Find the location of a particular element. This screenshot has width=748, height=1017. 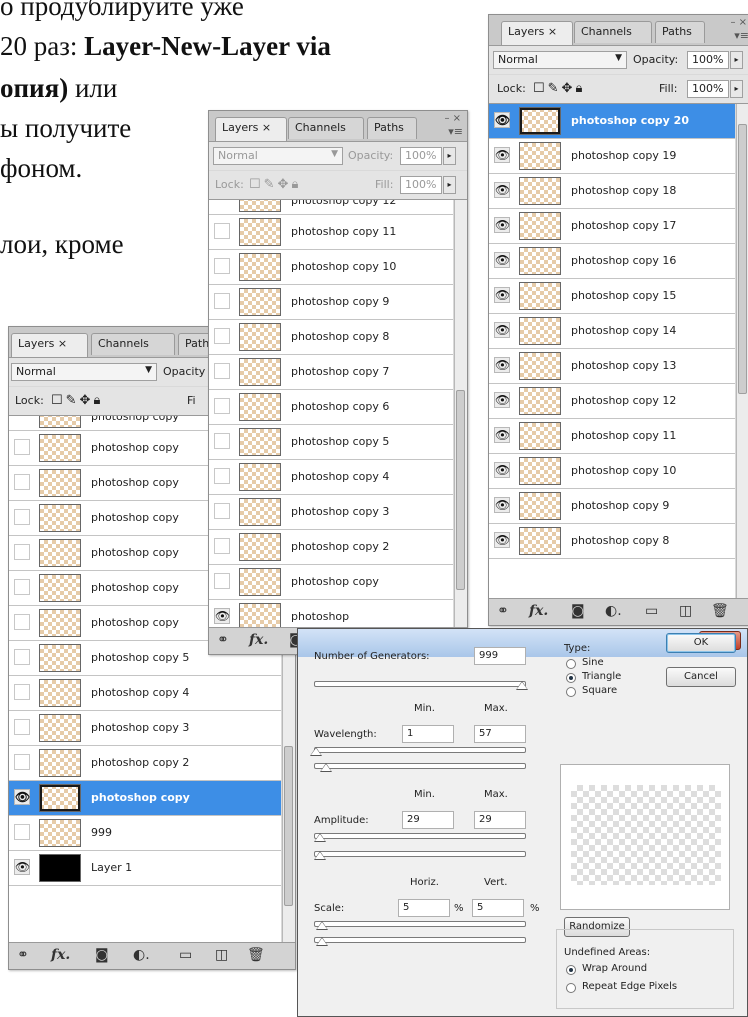

layer-row: photoshop copy 8 is located at coordinates (331, 337).